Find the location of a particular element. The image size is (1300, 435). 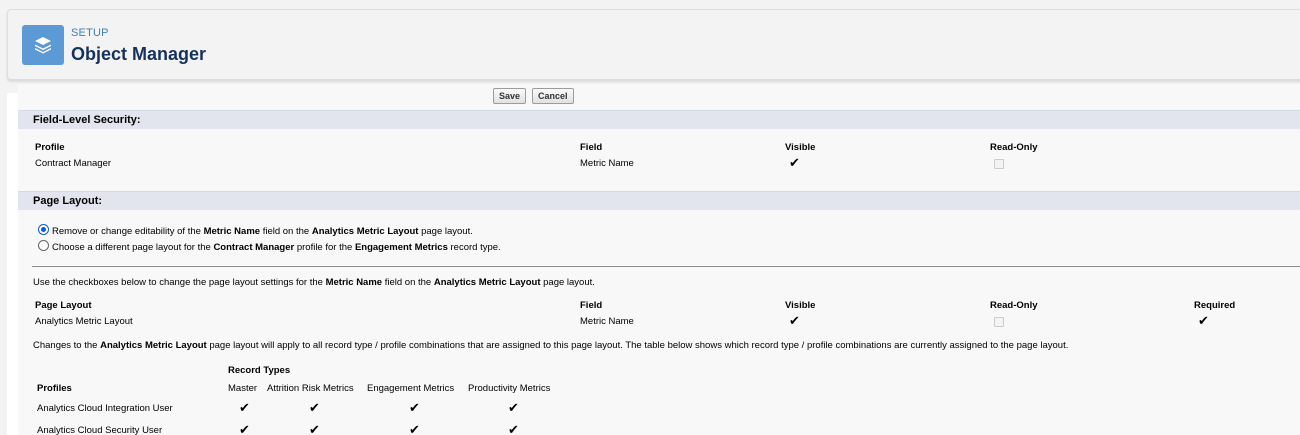

cancel-button: Cancel is located at coordinates (553, 96).